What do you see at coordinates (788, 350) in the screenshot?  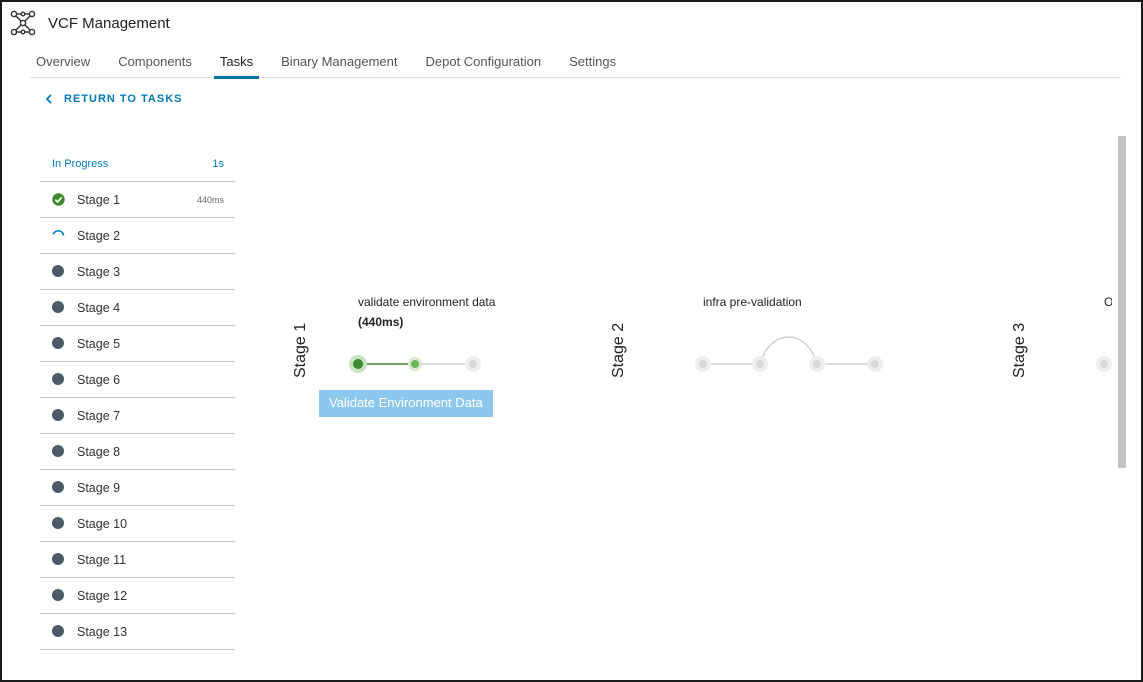 I see `flow-edge` at bounding box center [788, 350].